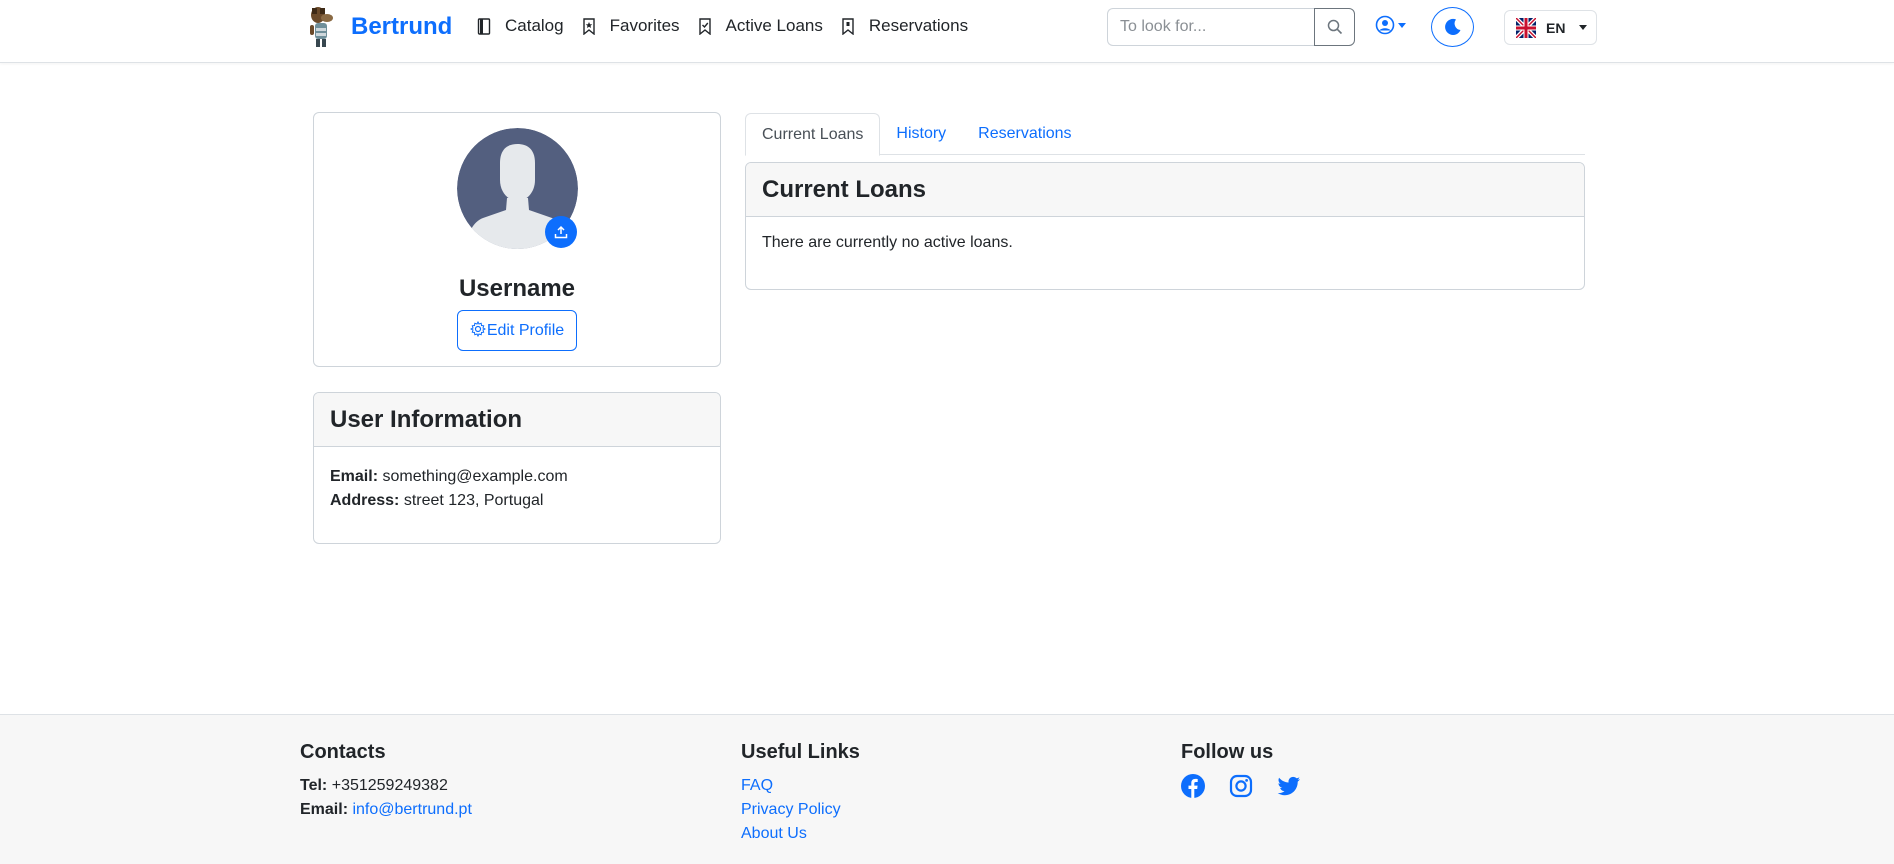  What do you see at coordinates (517, 188) in the screenshot?
I see `avatar-container` at bounding box center [517, 188].